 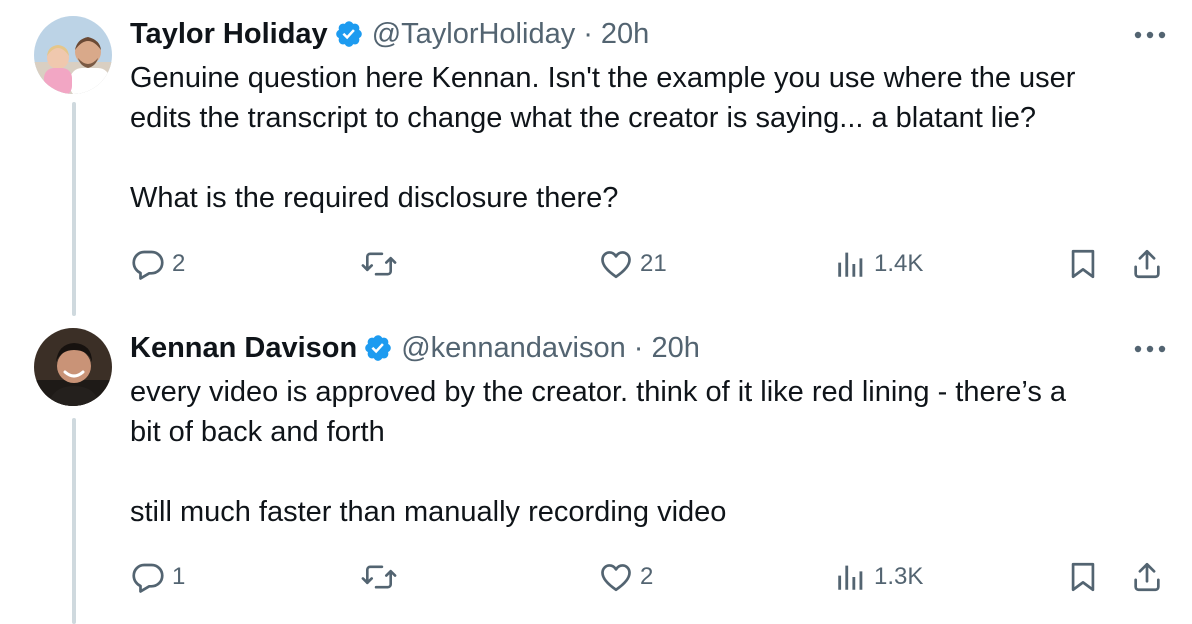 What do you see at coordinates (474, 34) in the screenshot?
I see `author-handle: @TaylorHoliday` at bounding box center [474, 34].